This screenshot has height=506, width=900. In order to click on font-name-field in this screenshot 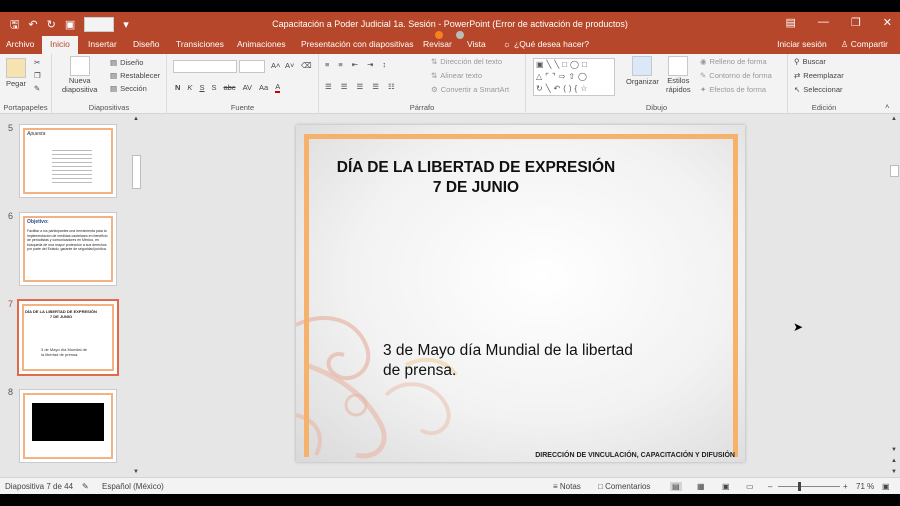, I will do `click(205, 66)`.